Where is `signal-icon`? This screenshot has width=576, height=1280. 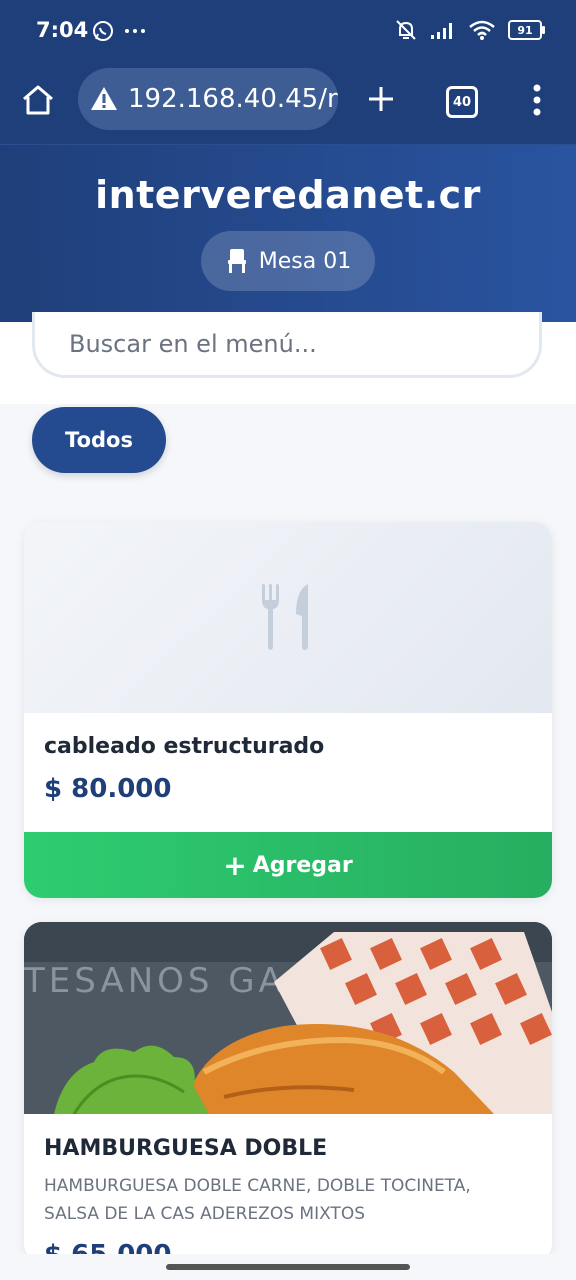
signal-icon is located at coordinates (441, 31).